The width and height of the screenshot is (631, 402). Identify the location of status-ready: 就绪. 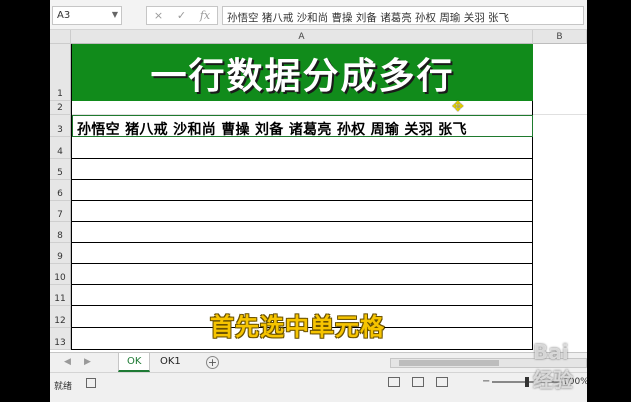
(63, 387).